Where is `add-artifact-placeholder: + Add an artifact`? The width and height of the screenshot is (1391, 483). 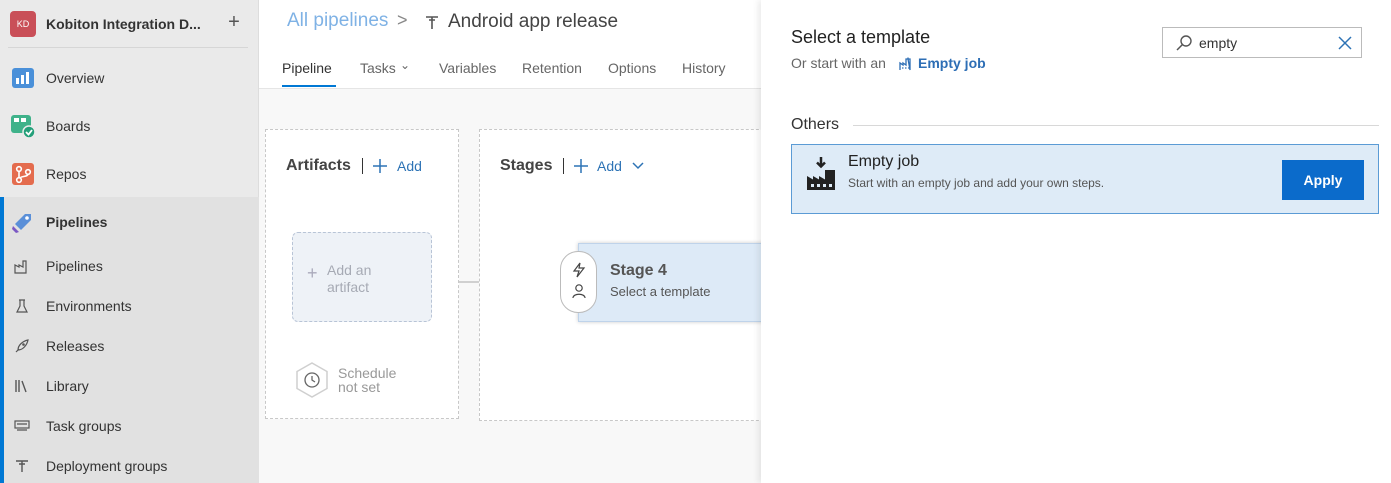
add-artifact-placeholder: + Add an artifact is located at coordinates (362, 277).